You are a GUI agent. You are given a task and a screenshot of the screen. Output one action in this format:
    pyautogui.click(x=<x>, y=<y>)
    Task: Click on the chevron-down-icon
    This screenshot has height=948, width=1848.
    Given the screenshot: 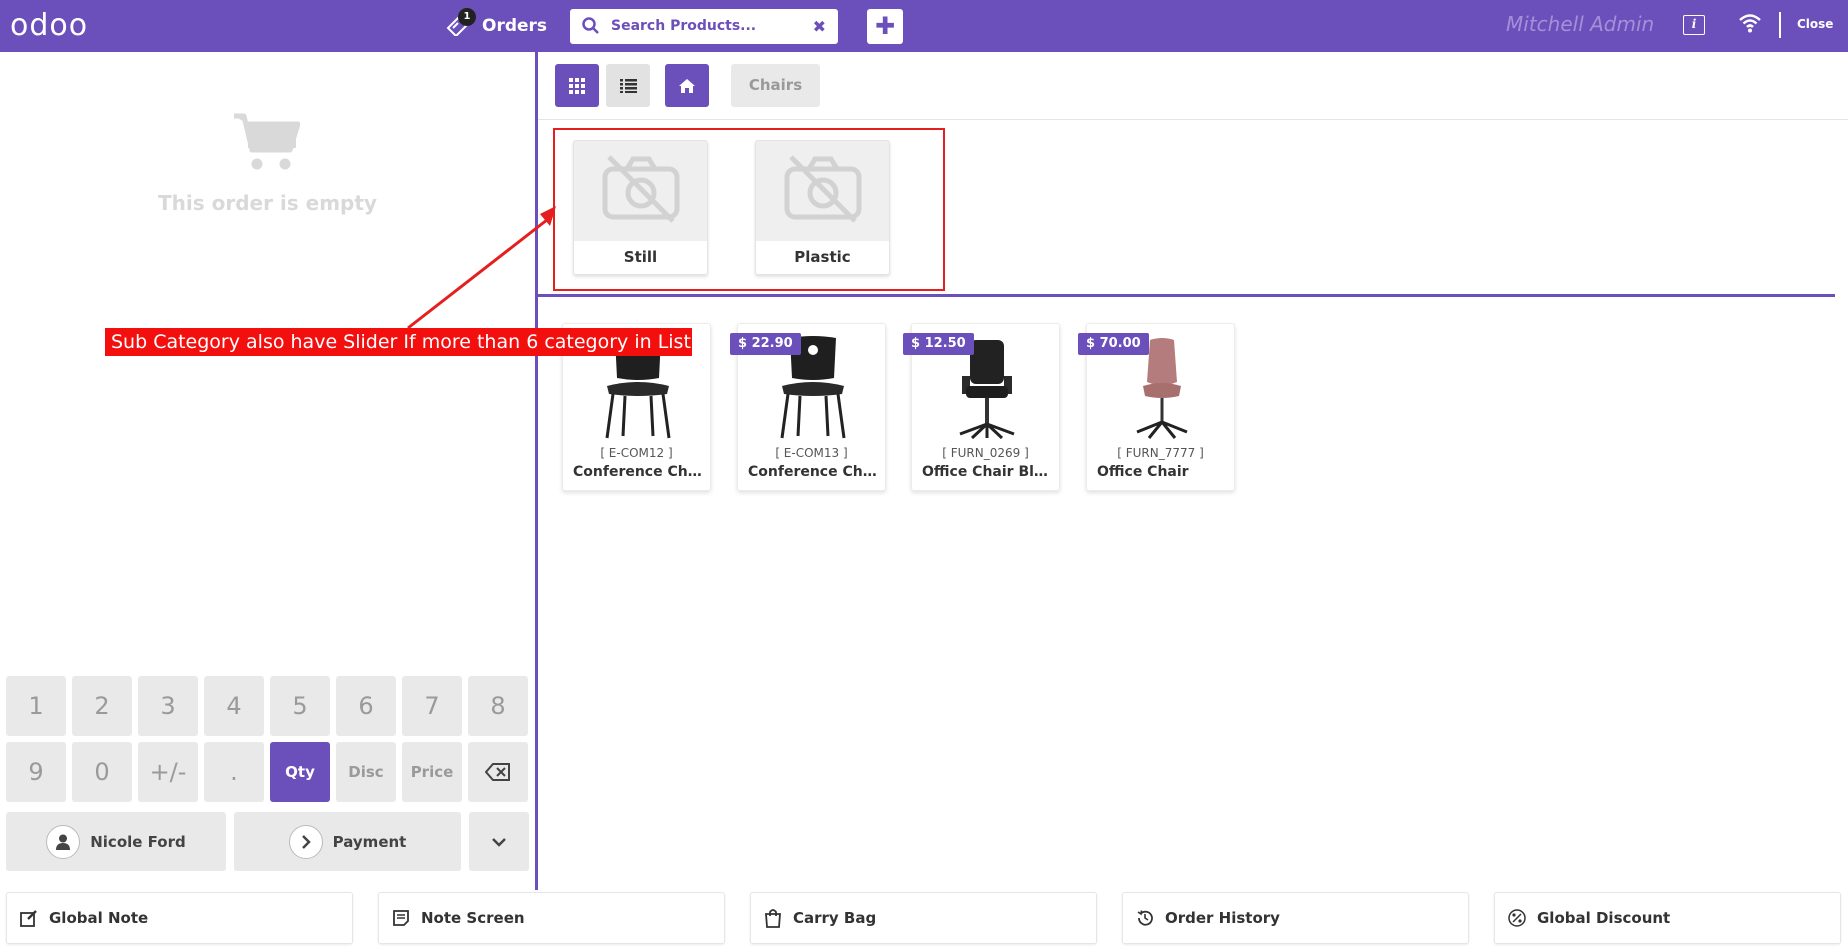 What is the action you would take?
    pyautogui.click(x=499, y=842)
    